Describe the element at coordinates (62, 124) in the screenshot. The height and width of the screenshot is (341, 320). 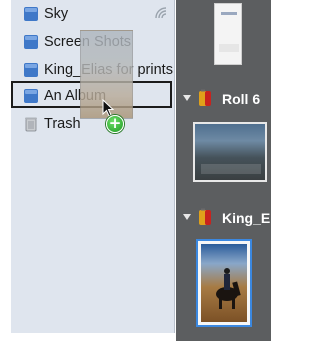
I see `sidebar-item-label: Trash` at that location.